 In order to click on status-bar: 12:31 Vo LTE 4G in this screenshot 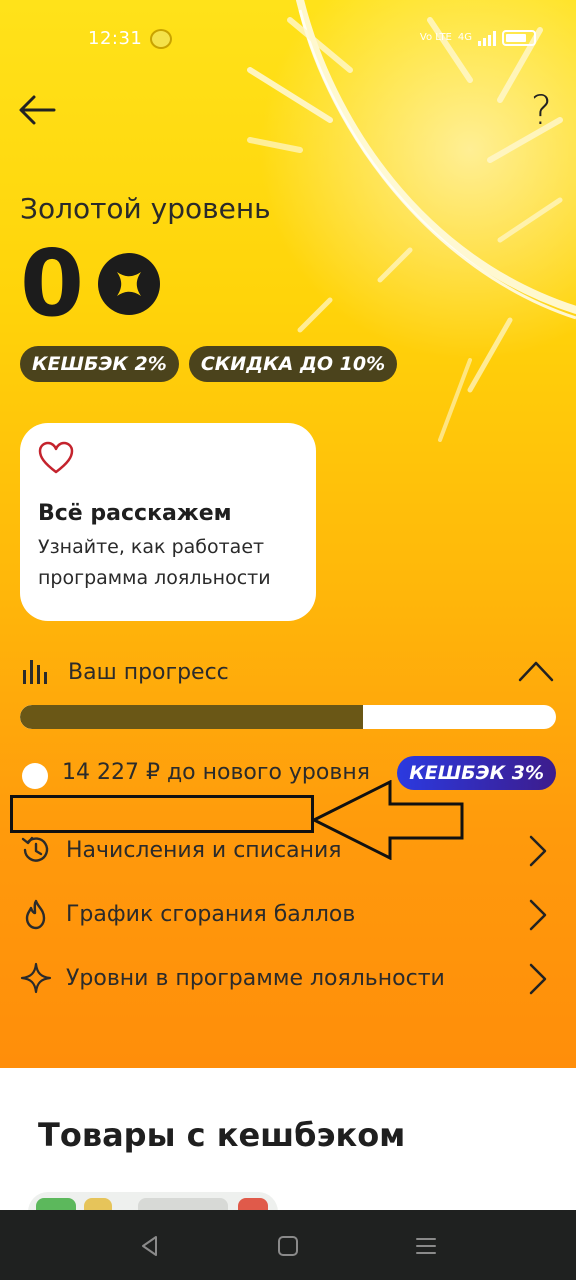, I will do `click(288, 40)`.